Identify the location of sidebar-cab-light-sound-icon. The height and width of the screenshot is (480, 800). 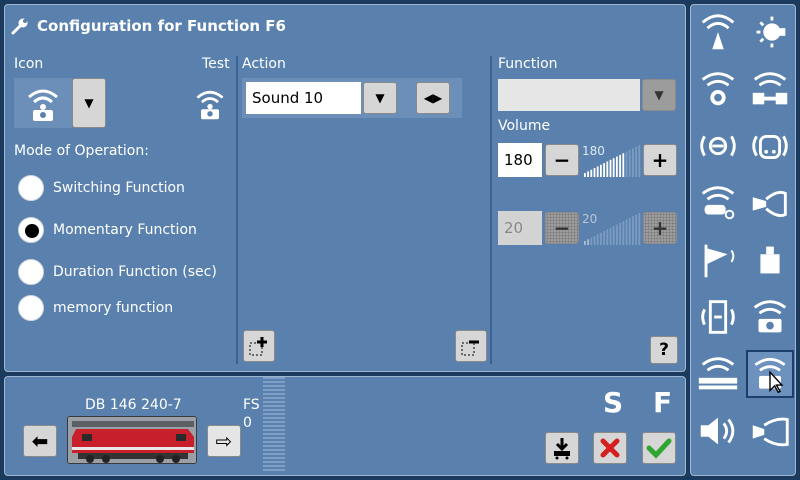
(718, 89).